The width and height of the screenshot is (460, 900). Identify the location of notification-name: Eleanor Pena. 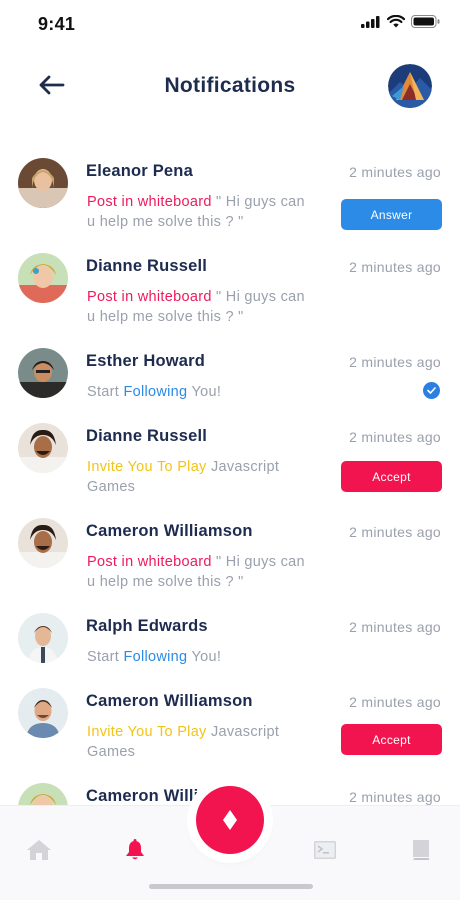
(139, 171).